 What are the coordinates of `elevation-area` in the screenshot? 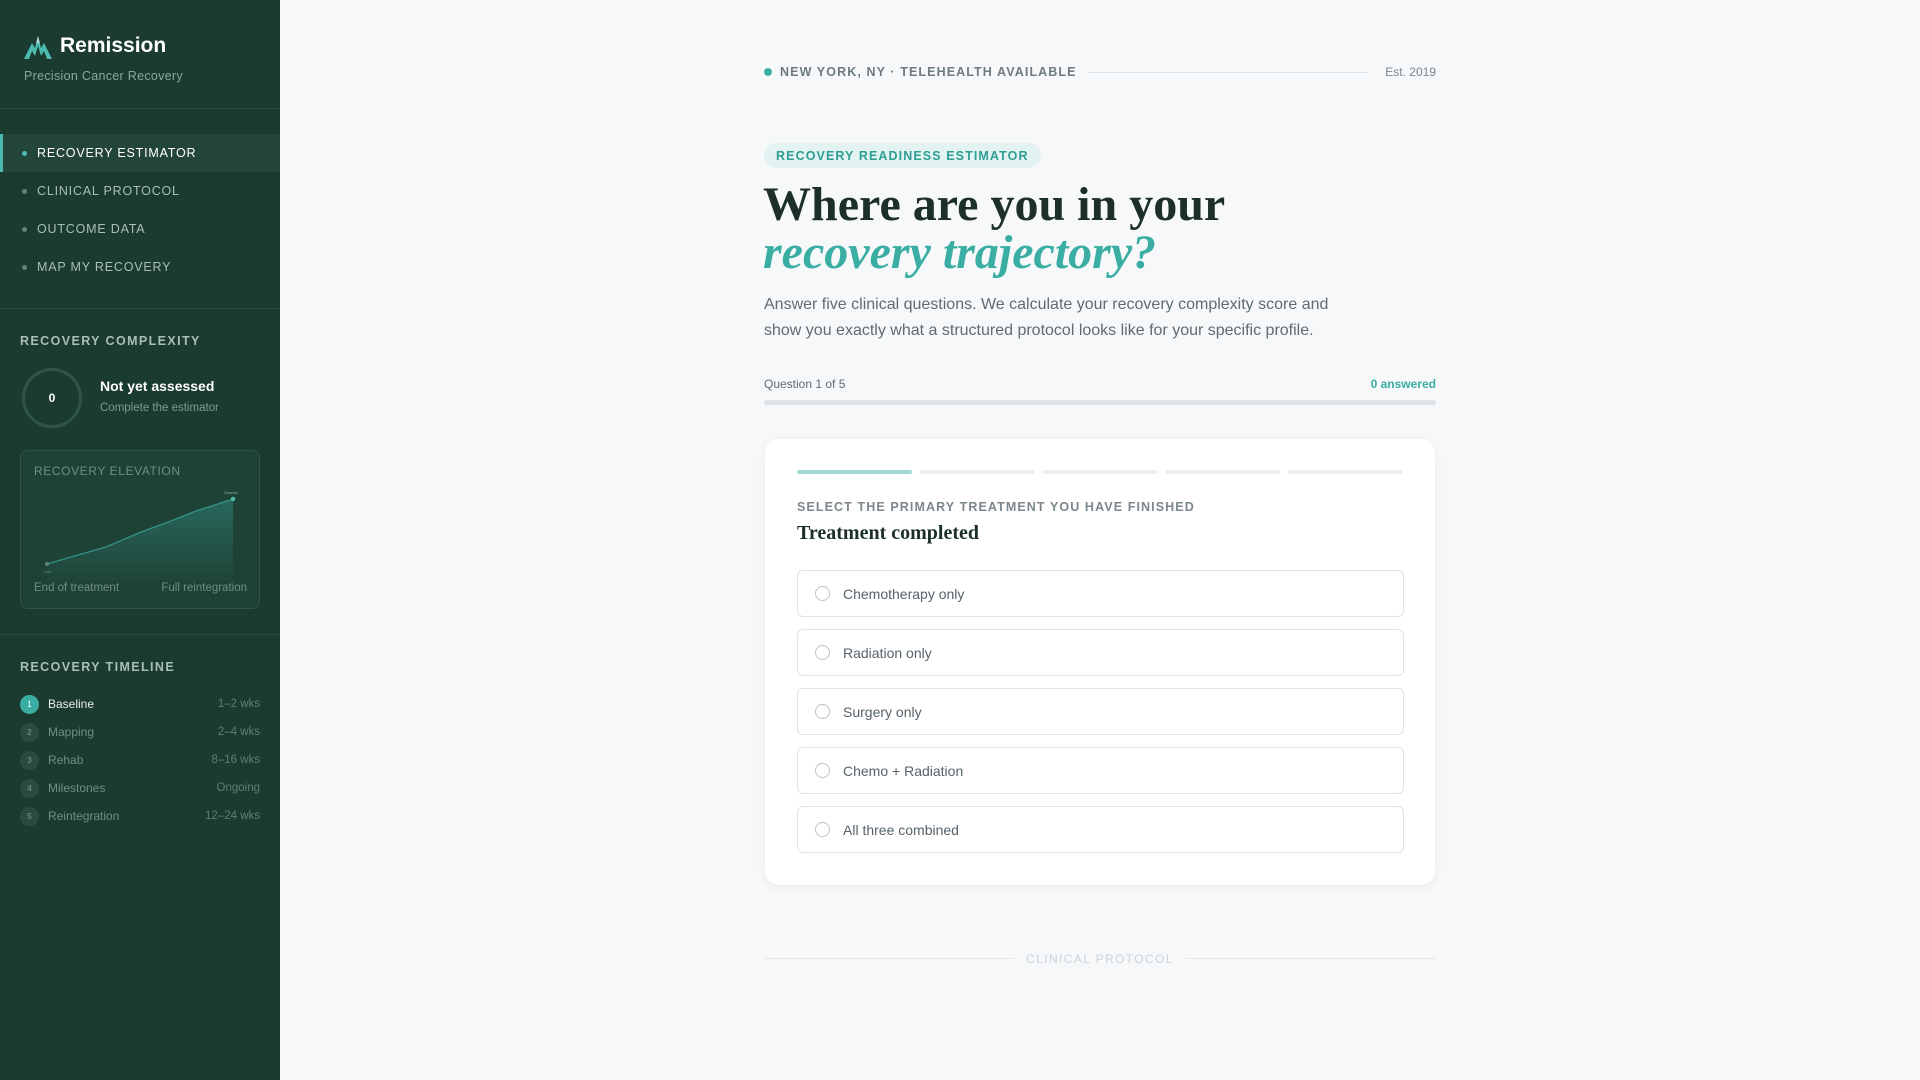 It's located at (140, 540).